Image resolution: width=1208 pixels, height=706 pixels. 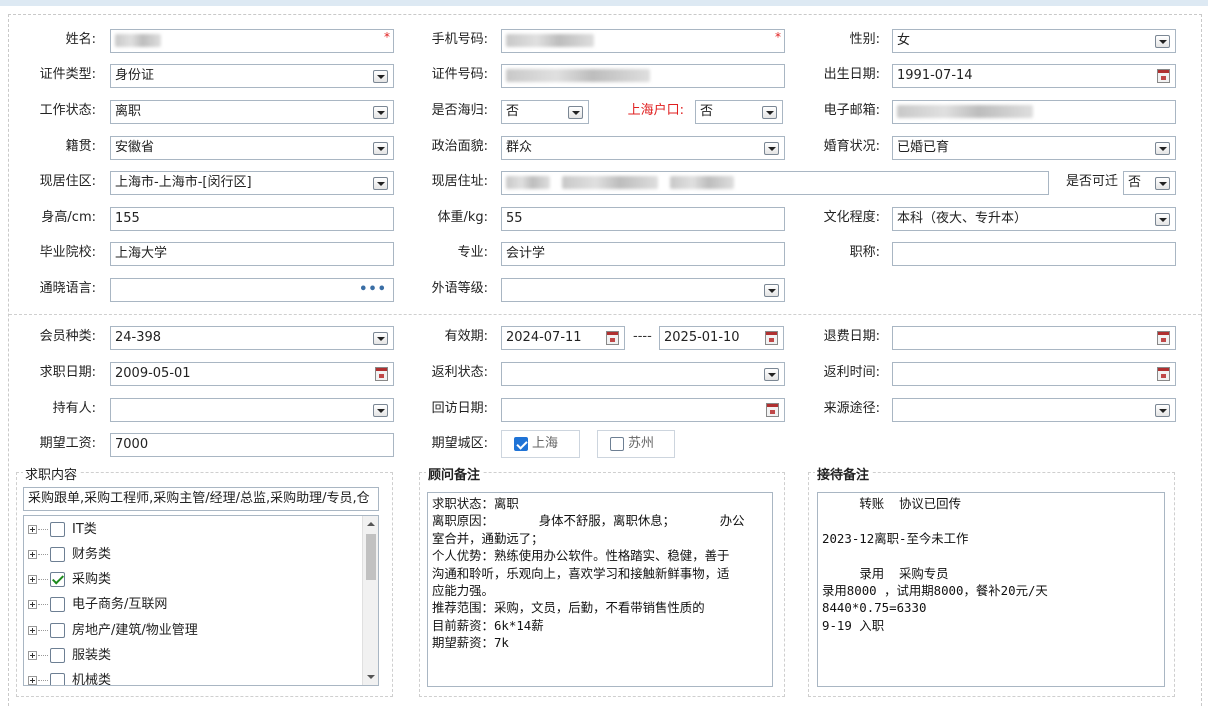 I want to click on valid-from-field: 2024-07-11, so click(x=563, y=338).